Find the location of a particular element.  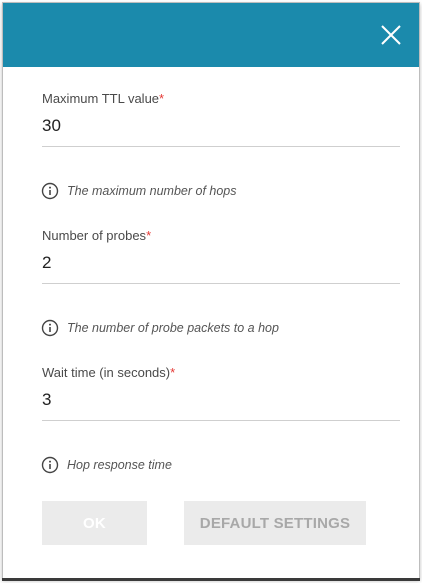

probes-input is located at coordinates (221, 268).